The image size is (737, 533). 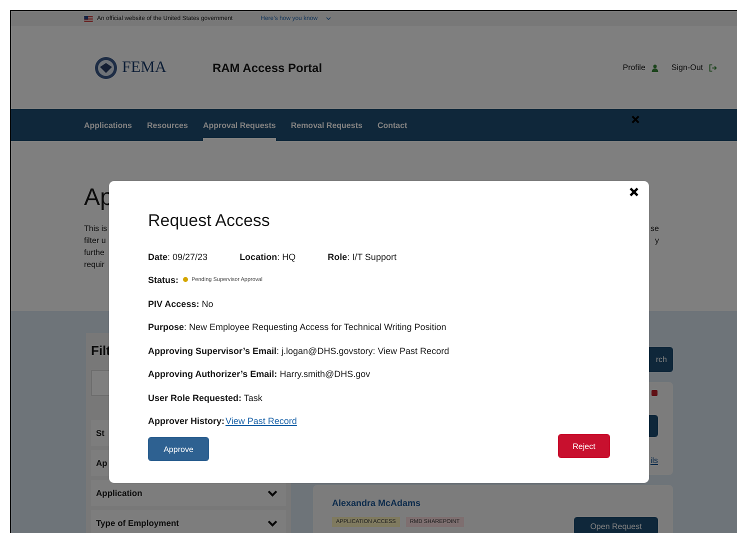 I want to click on detail-text: User Role Requested: Task, so click(x=205, y=397).